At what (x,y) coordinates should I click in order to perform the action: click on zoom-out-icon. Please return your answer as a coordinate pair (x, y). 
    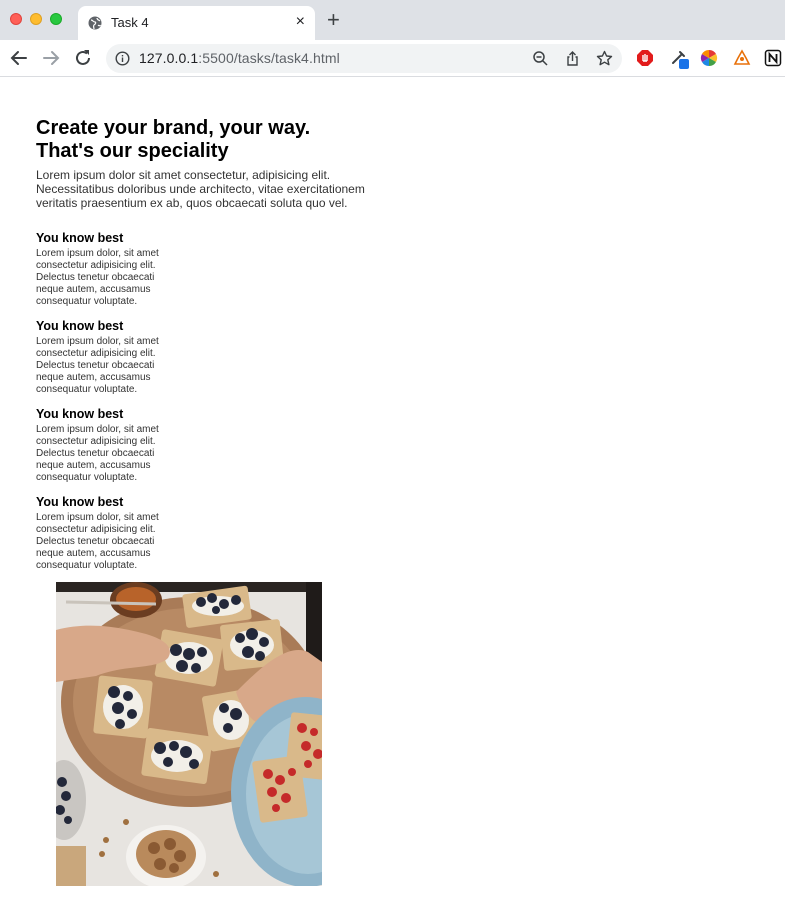
    Looking at the image, I should click on (540, 58).